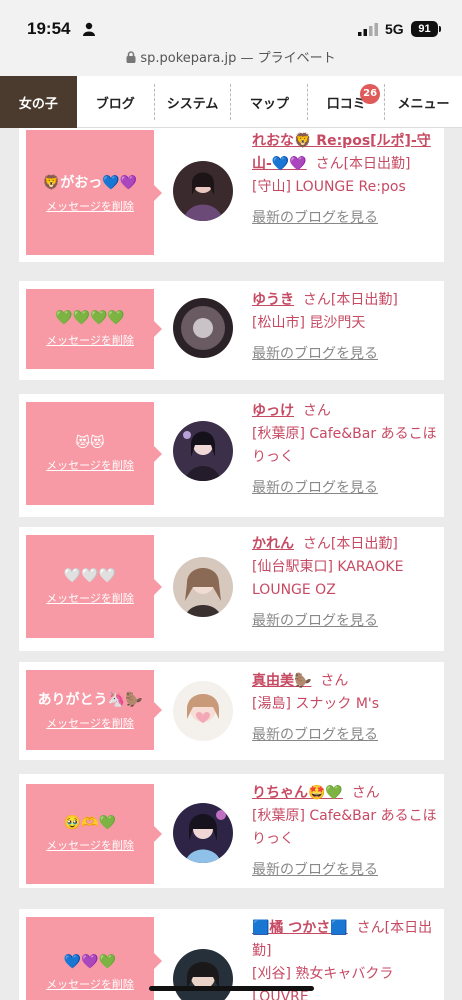 The width and height of the screenshot is (462, 1000). Describe the element at coordinates (288, 58) in the screenshot. I see `private-label: — プライベート` at that location.